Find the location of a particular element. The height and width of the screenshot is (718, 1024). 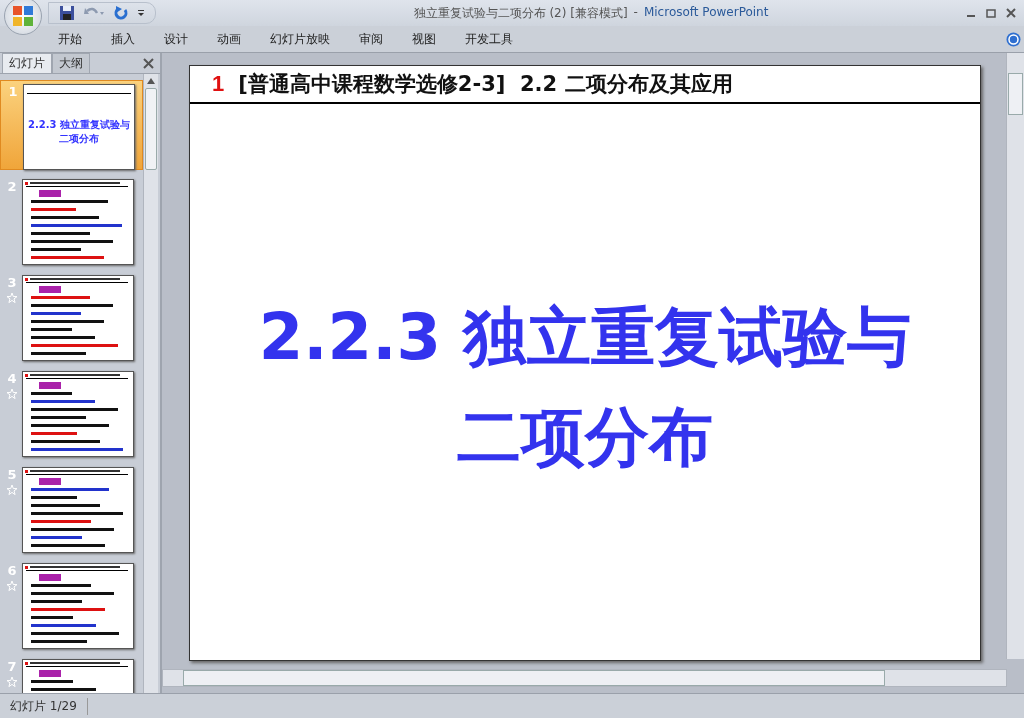

slide-title: 2.2.3 独立重复试验与 is located at coordinates (585, 337).